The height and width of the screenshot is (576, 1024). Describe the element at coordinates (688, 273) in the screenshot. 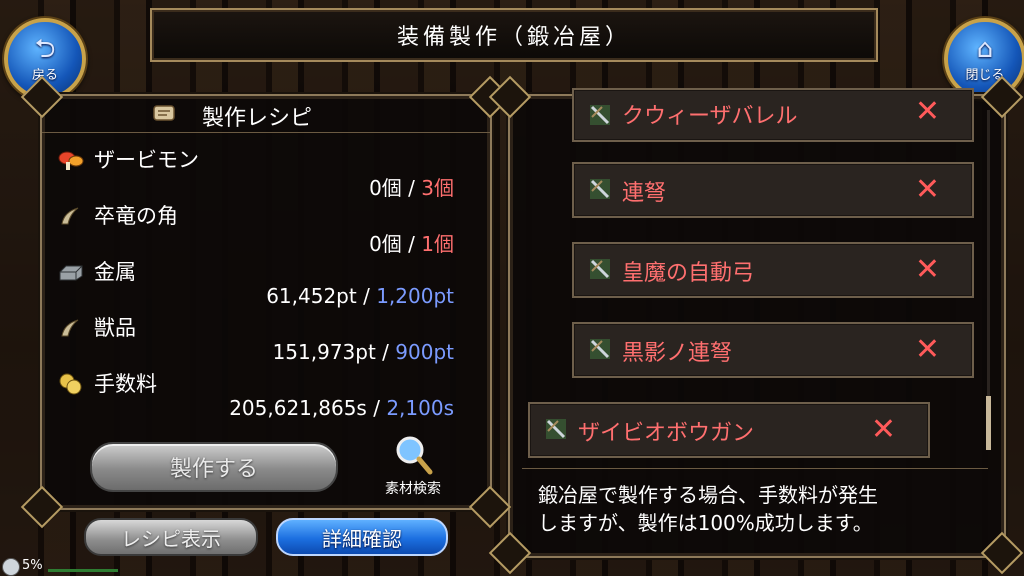

I see `weapon-name: 皇魔の自動弓` at that location.